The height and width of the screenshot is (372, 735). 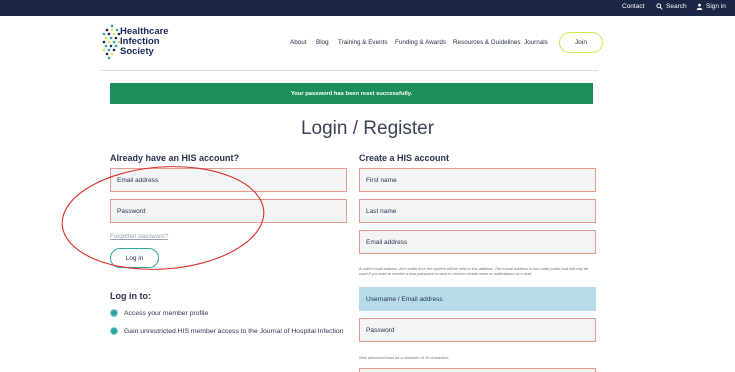 I want to click on nav-training-events: Training & Events, so click(x=362, y=42).